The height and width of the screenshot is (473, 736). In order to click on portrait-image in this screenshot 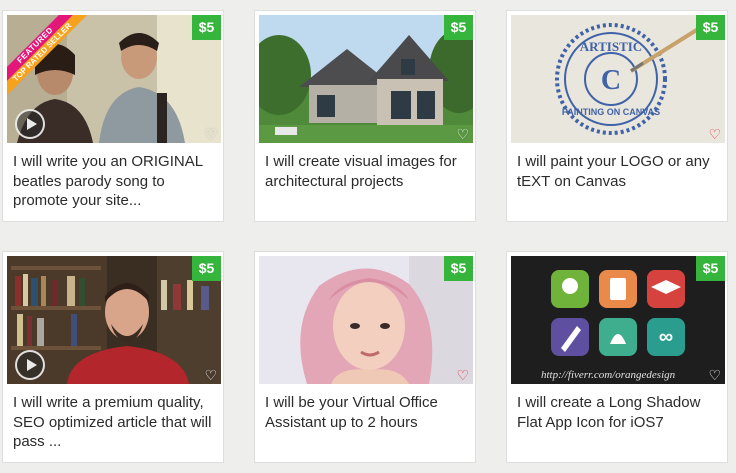, I will do `click(366, 320)`.